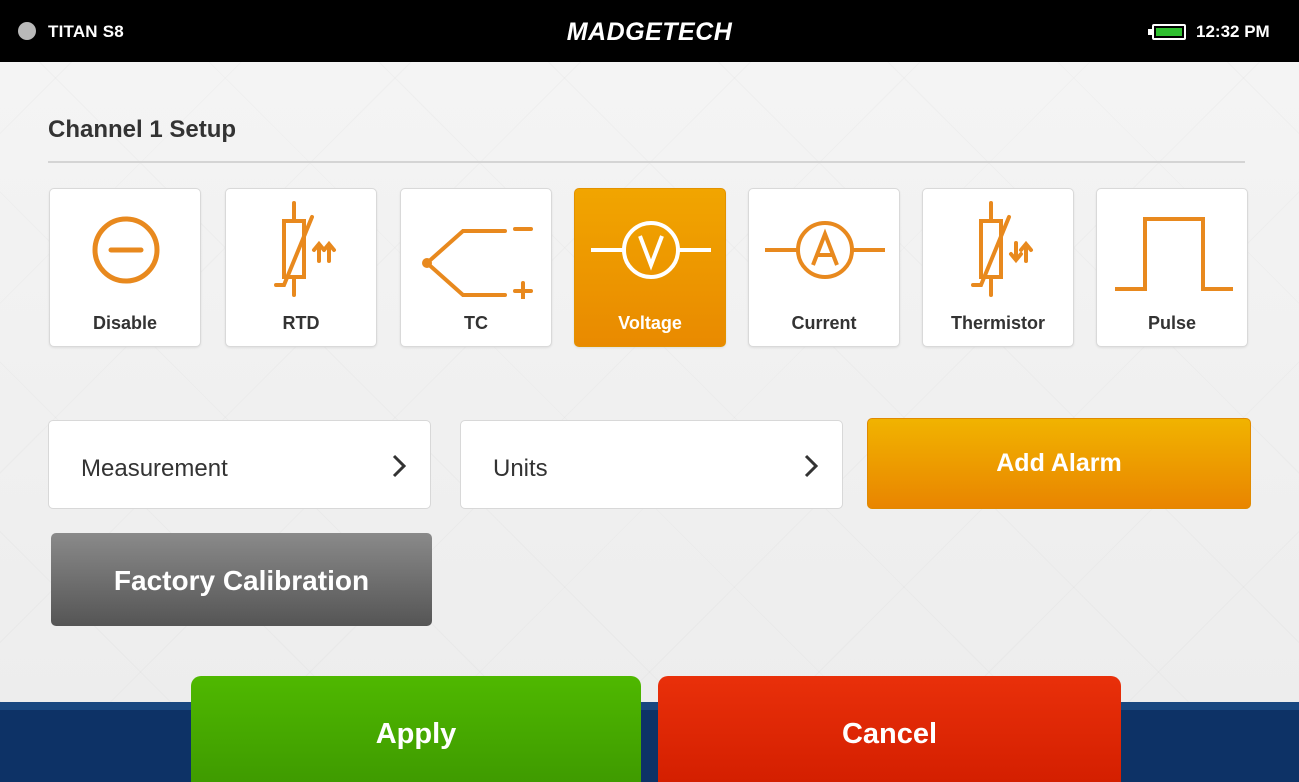  I want to click on factory-calibration-button: Factory Calibration, so click(241, 579).